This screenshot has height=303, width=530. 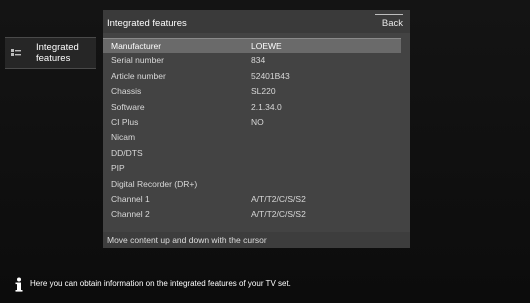 What do you see at coordinates (57, 53) in the screenshot?
I see `sidebar-item-label: Integrated features` at bounding box center [57, 53].